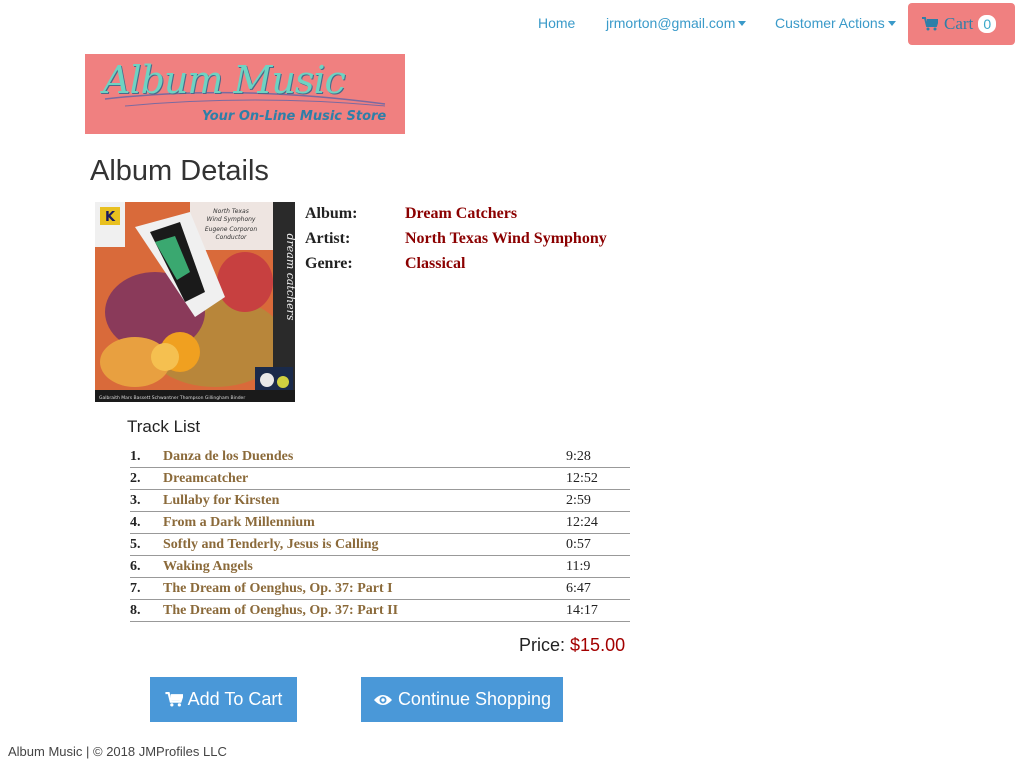 This screenshot has height=764, width=1020. I want to click on price-value: $15.00, so click(598, 645).